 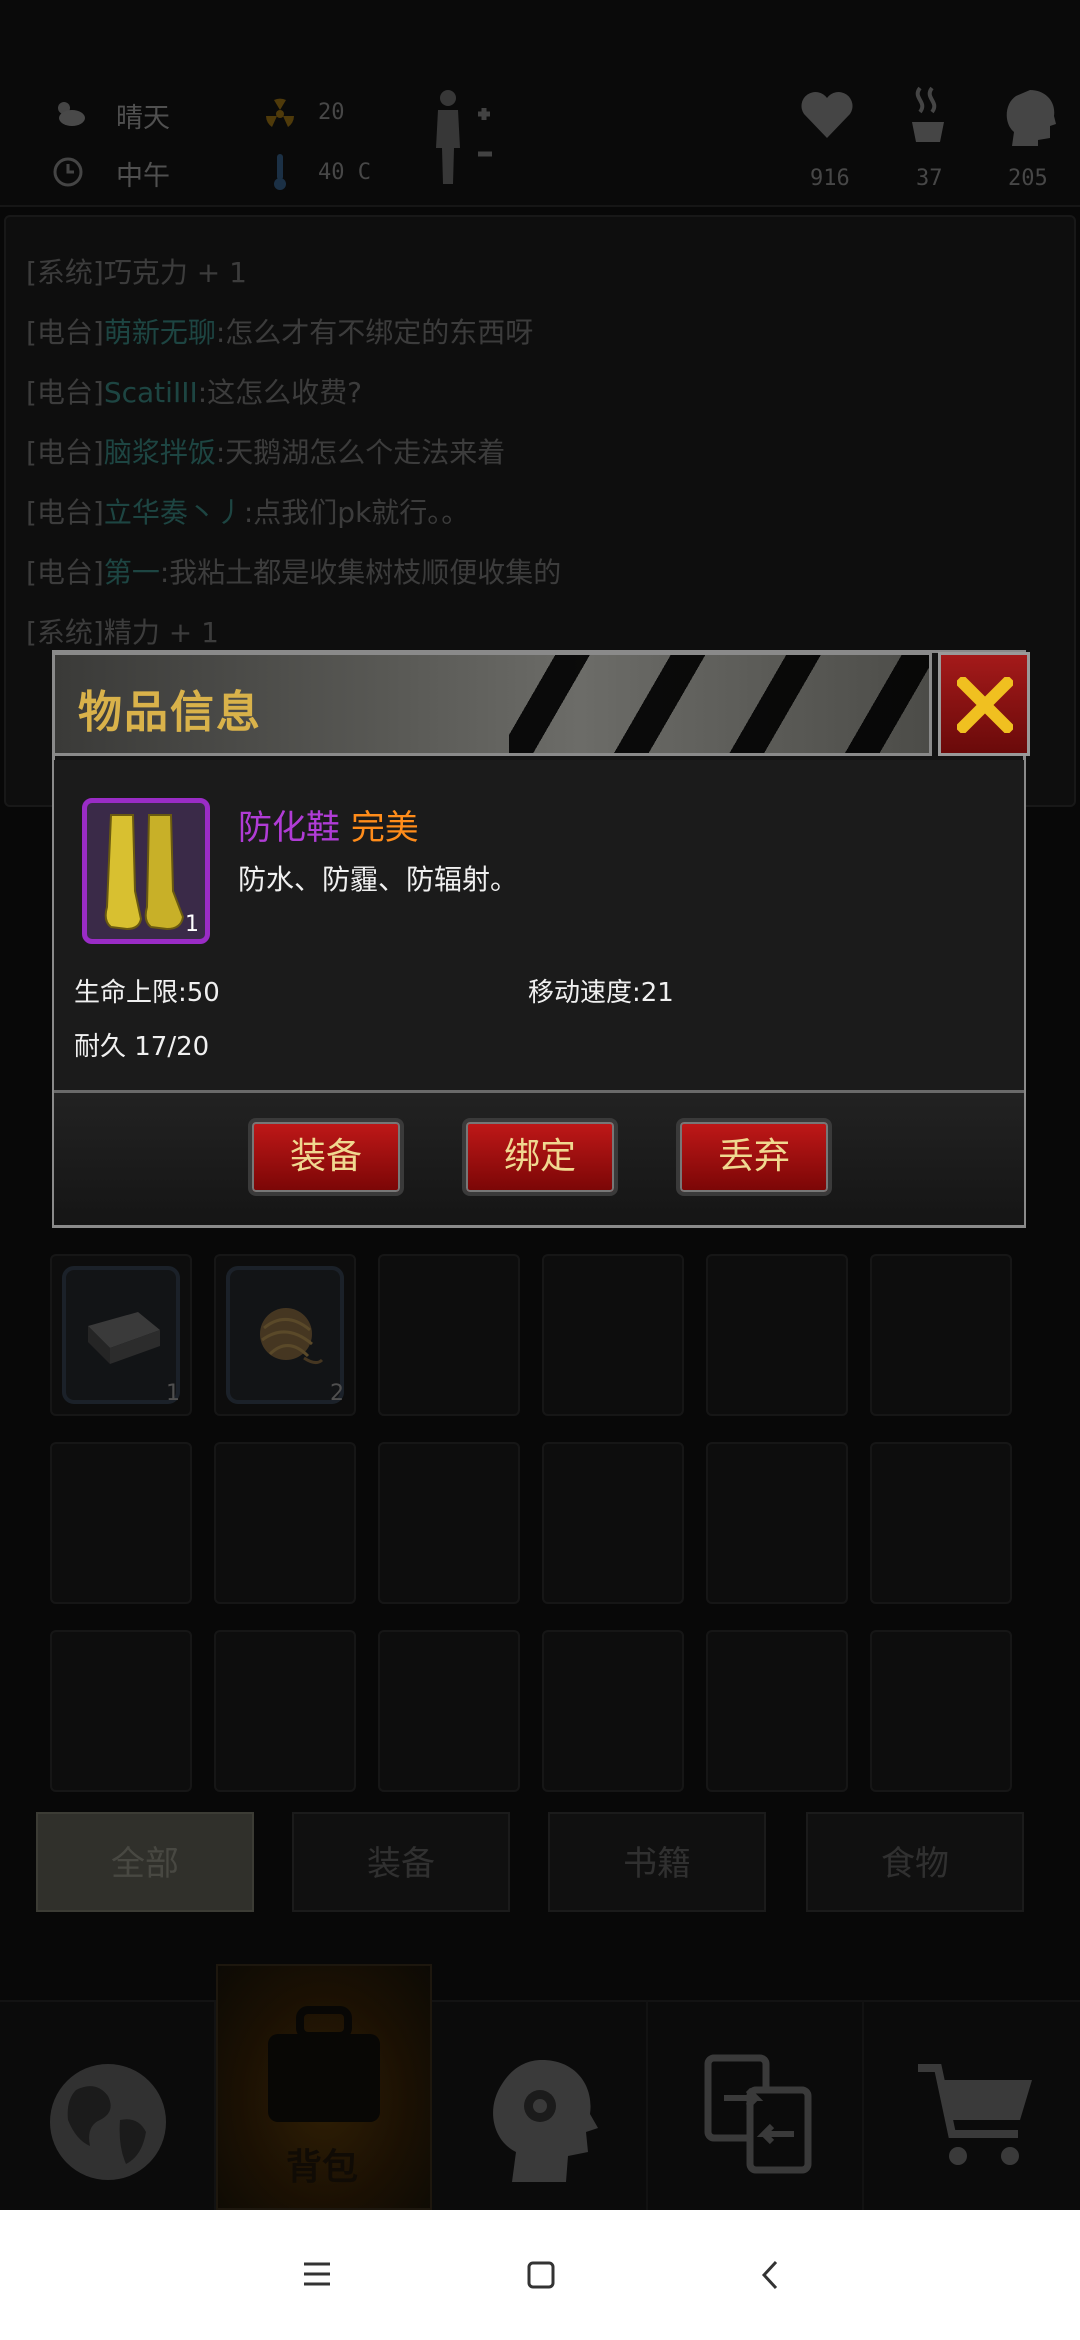 I want to click on item-name: 防化鞋, so click(x=289, y=828).